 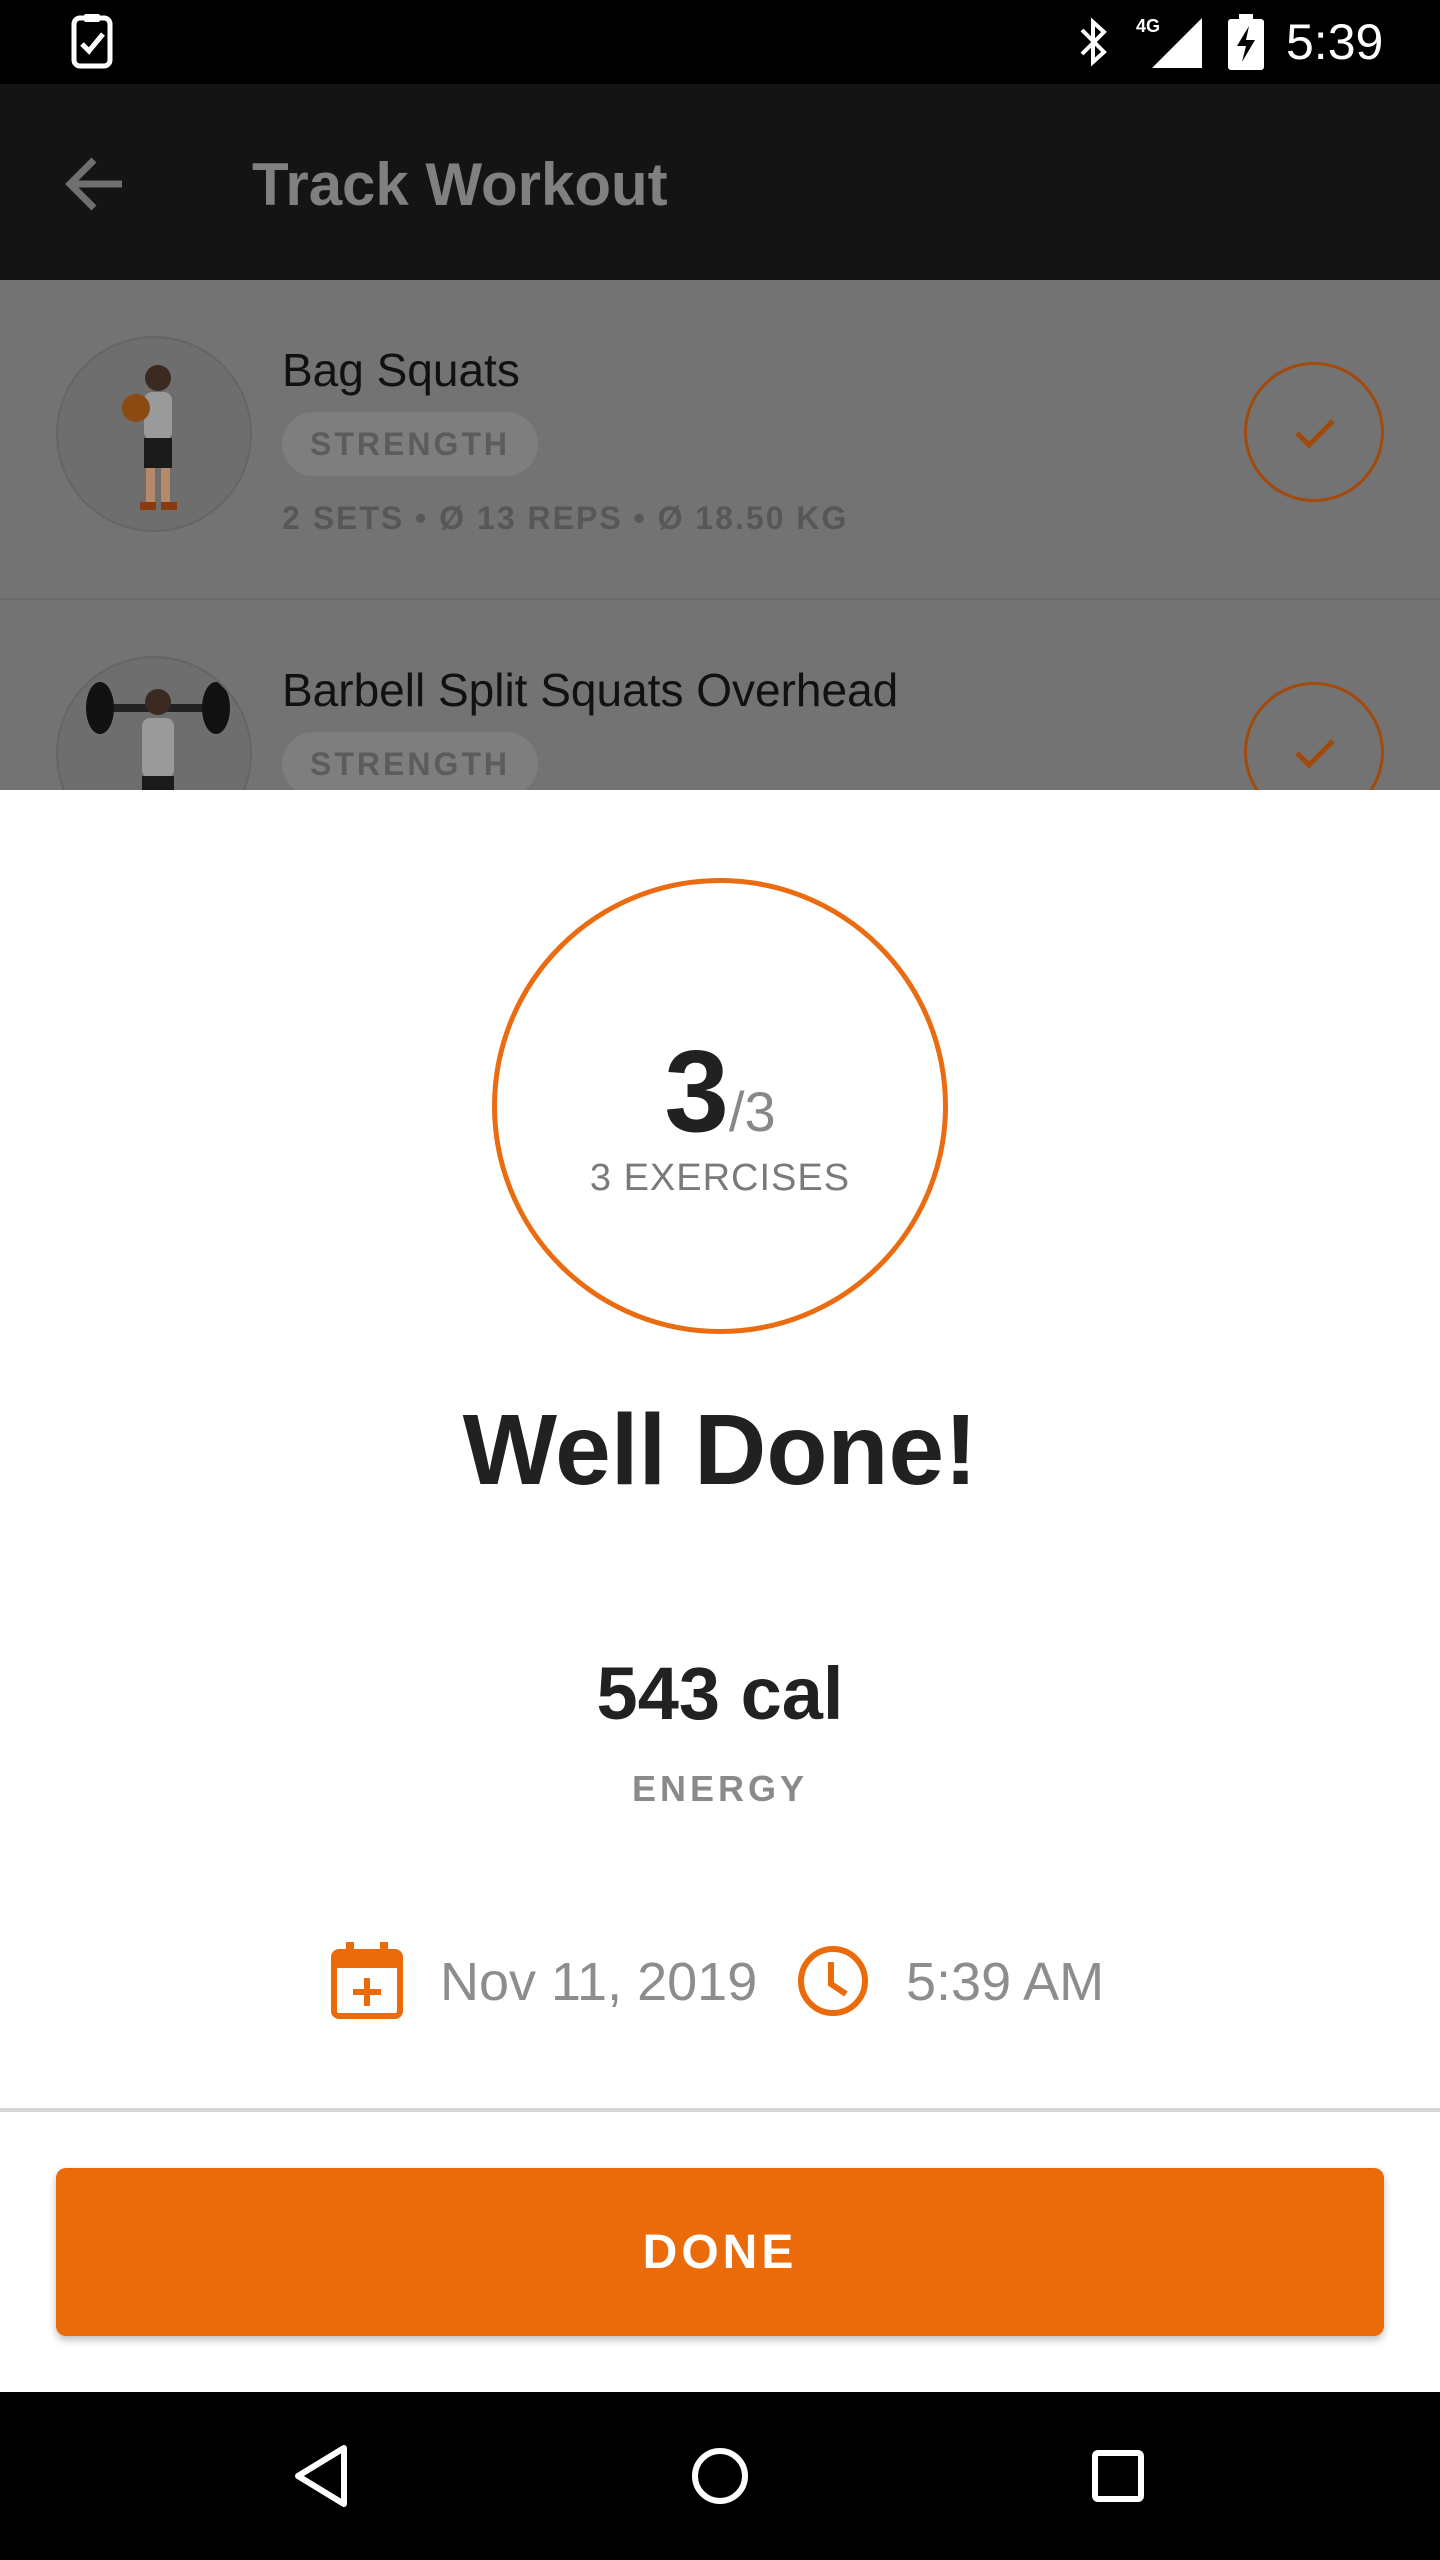 I want to click on workout-date: Nov 11, 2019, so click(x=599, y=1982).